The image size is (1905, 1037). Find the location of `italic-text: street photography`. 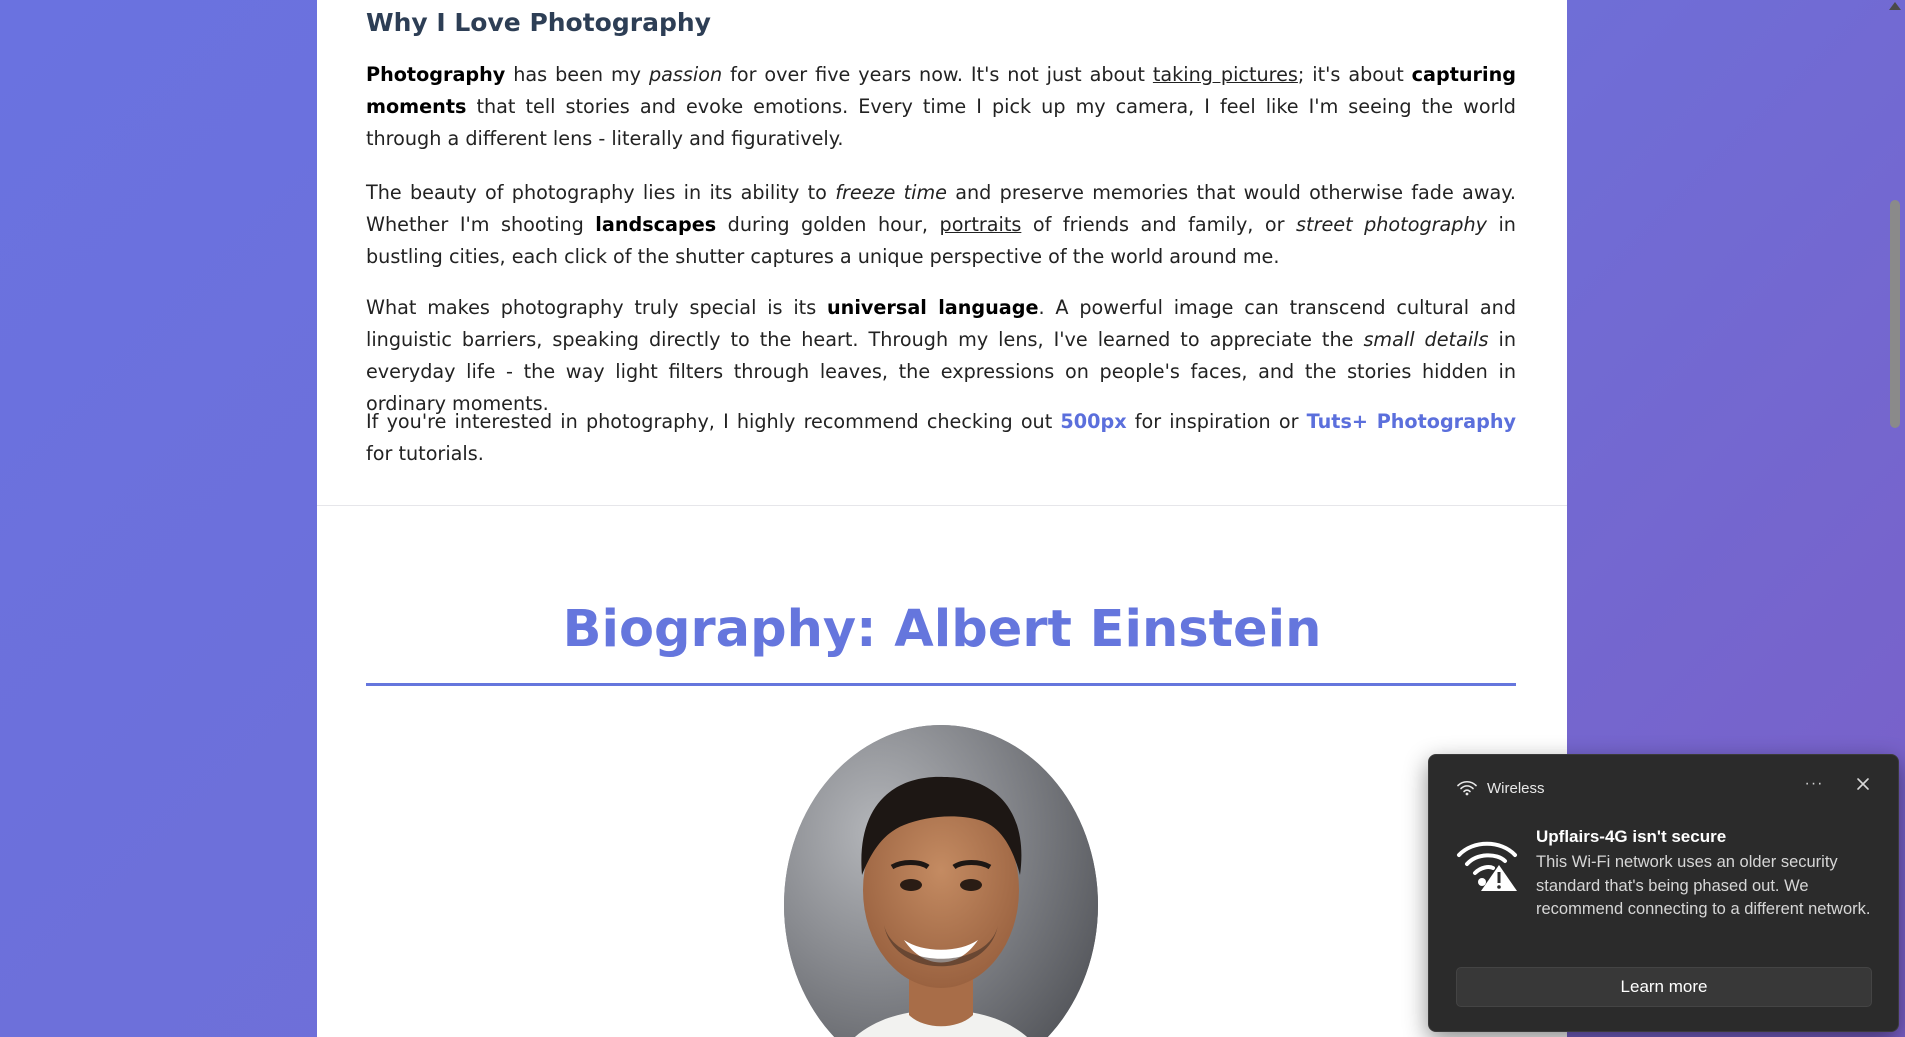

italic-text: street photography is located at coordinates (1391, 224).